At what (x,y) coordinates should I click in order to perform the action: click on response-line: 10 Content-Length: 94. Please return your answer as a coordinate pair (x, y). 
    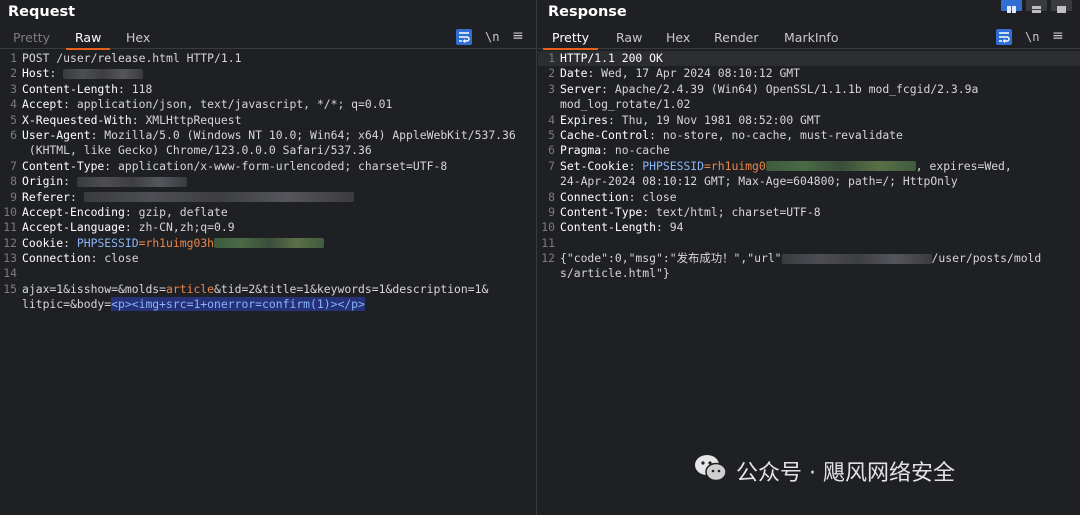
    Looking at the image, I should click on (612, 227).